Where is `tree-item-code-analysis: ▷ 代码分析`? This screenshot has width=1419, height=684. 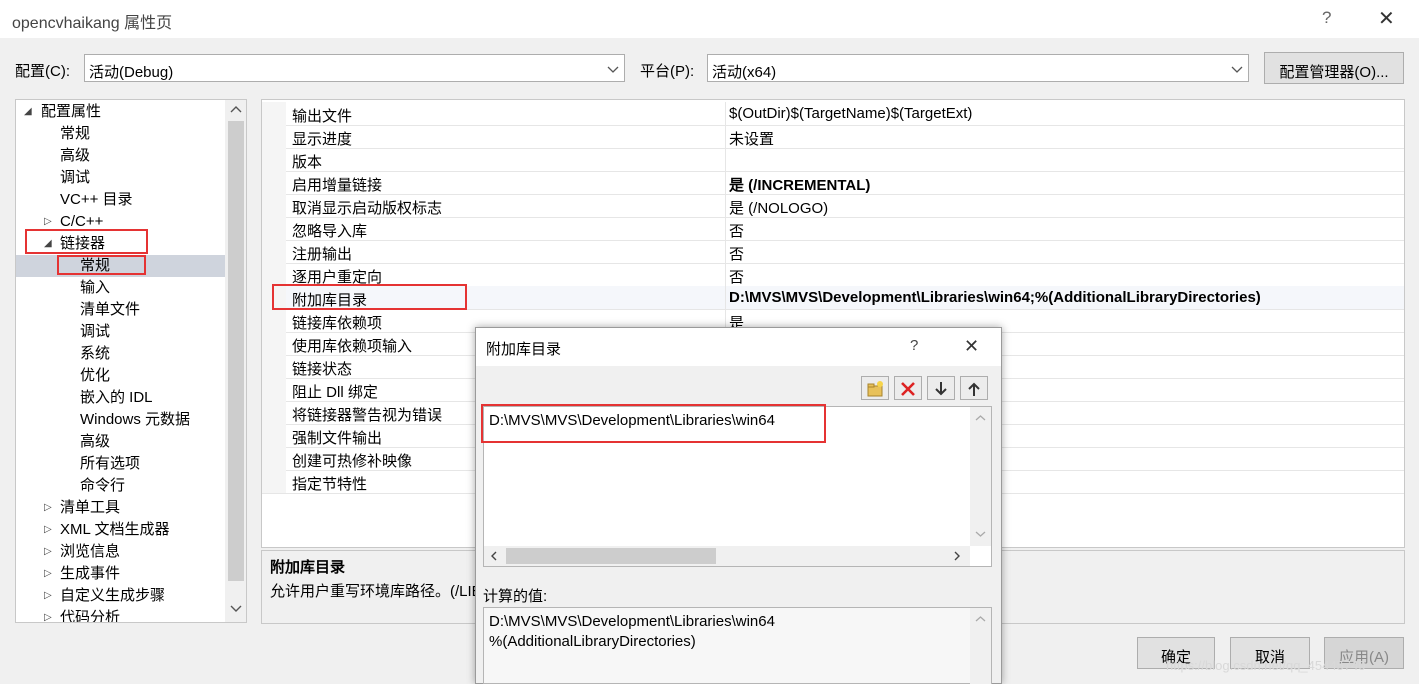 tree-item-code-analysis: ▷ 代码分析 is located at coordinates (121, 615).